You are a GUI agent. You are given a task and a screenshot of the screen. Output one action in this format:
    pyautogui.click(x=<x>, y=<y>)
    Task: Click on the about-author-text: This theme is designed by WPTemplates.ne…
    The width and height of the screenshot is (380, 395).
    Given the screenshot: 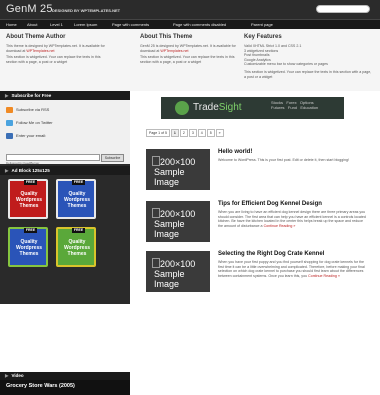 What is the action you would take?
    pyautogui.click(x=55, y=48)
    